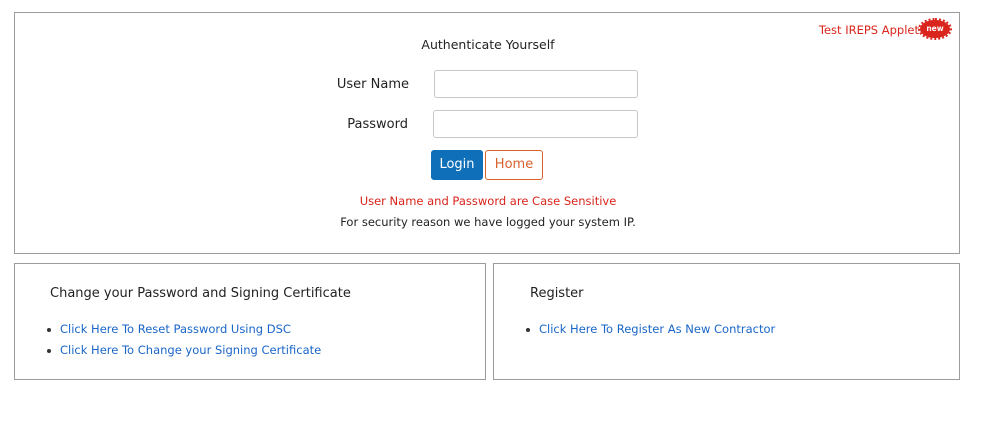  I want to click on username-label: User Name, so click(372, 84).